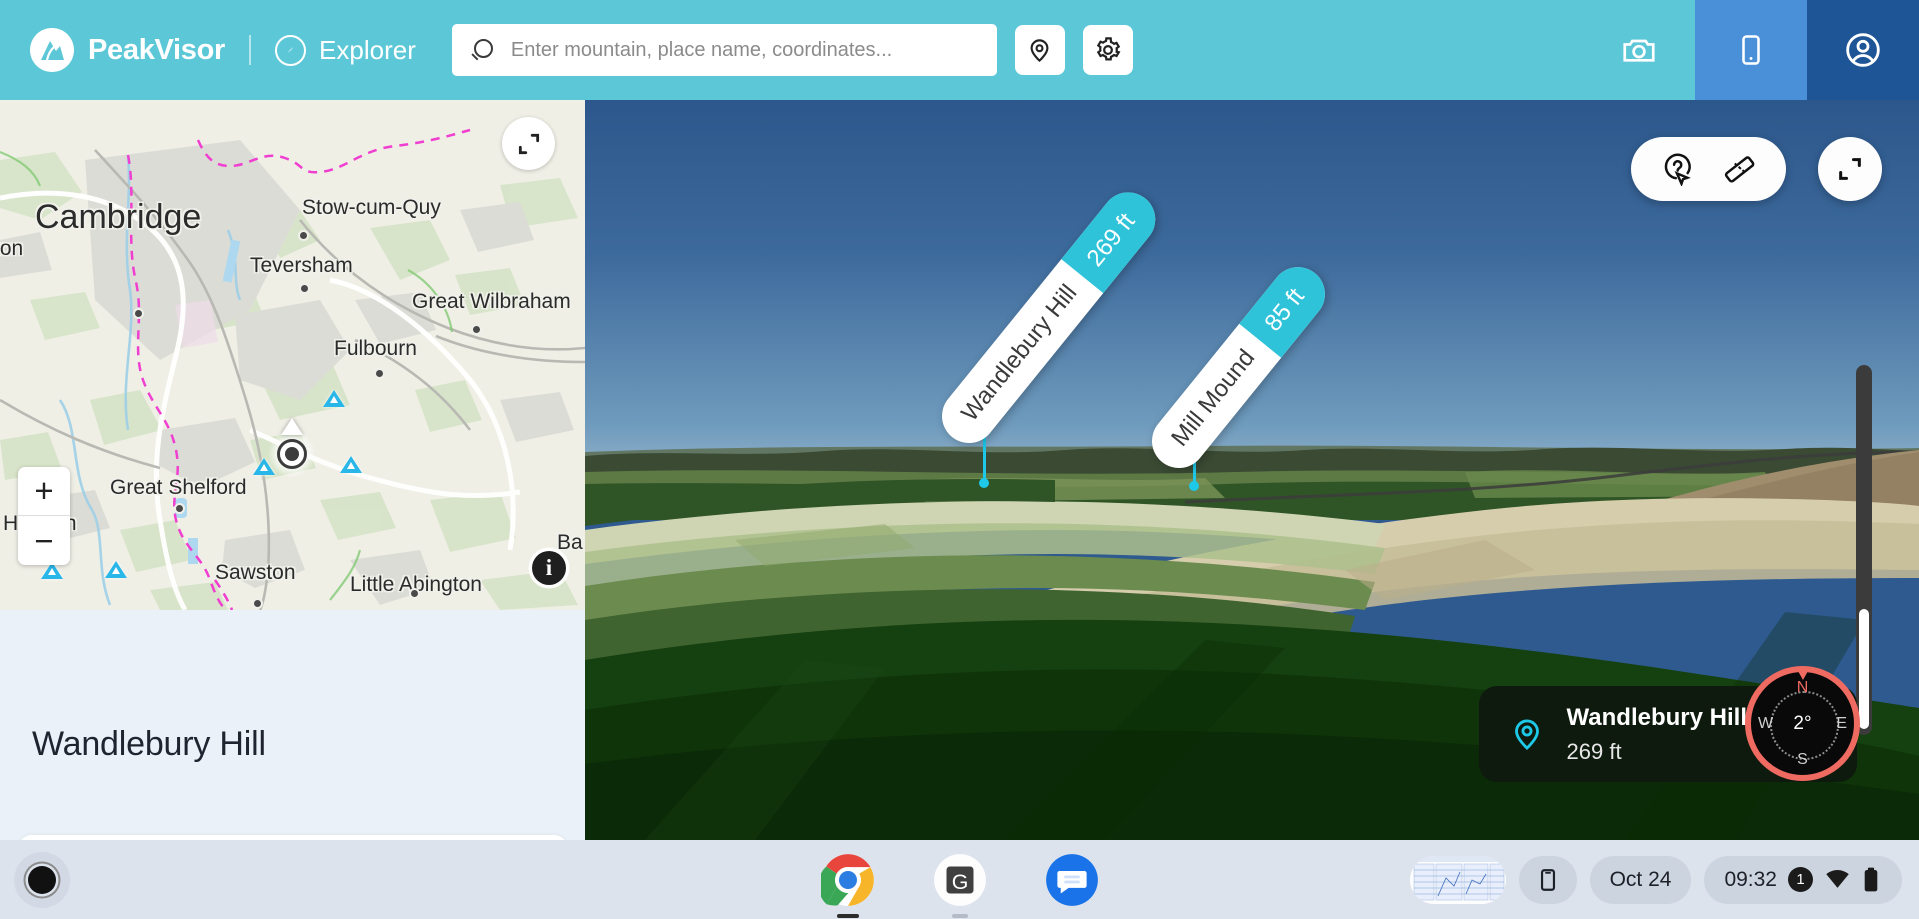 The width and height of the screenshot is (1919, 919). What do you see at coordinates (549, 568) in the screenshot?
I see `map-info-button: i` at bounding box center [549, 568].